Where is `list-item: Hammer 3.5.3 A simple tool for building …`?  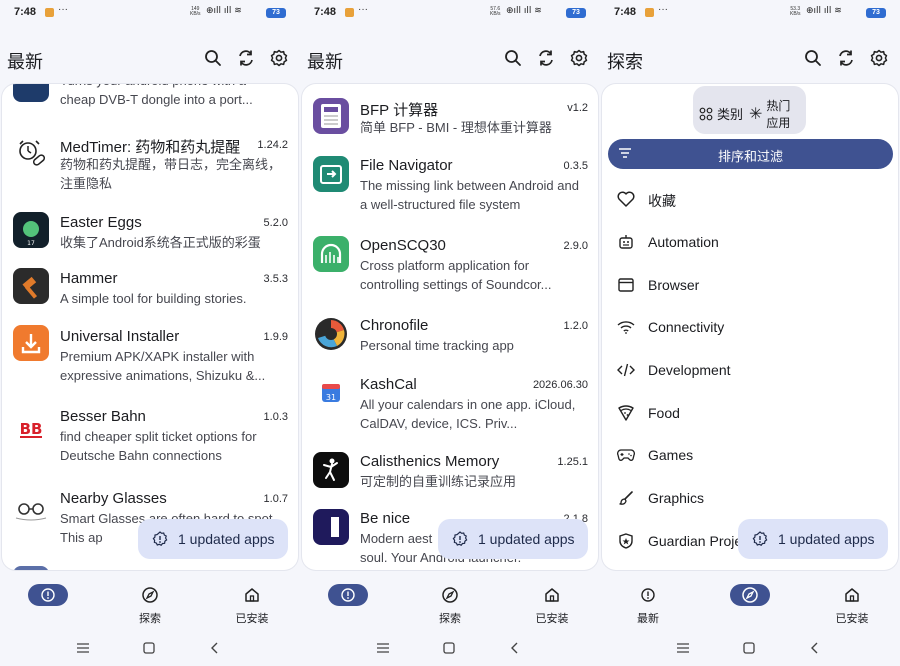
list-item: Hammer 3.5.3 A simple tool for building … is located at coordinates (150, 290).